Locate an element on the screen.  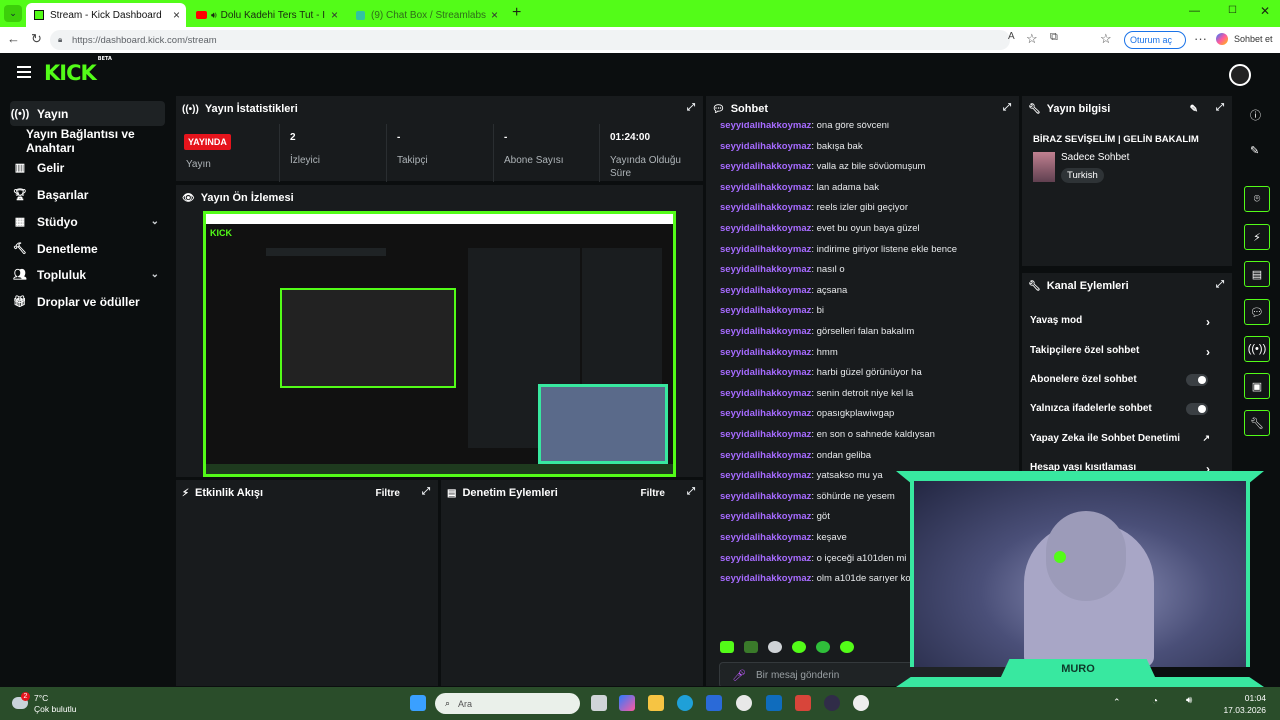
microphone-icon: 🎤︎ is located at coordinates (739, 675).